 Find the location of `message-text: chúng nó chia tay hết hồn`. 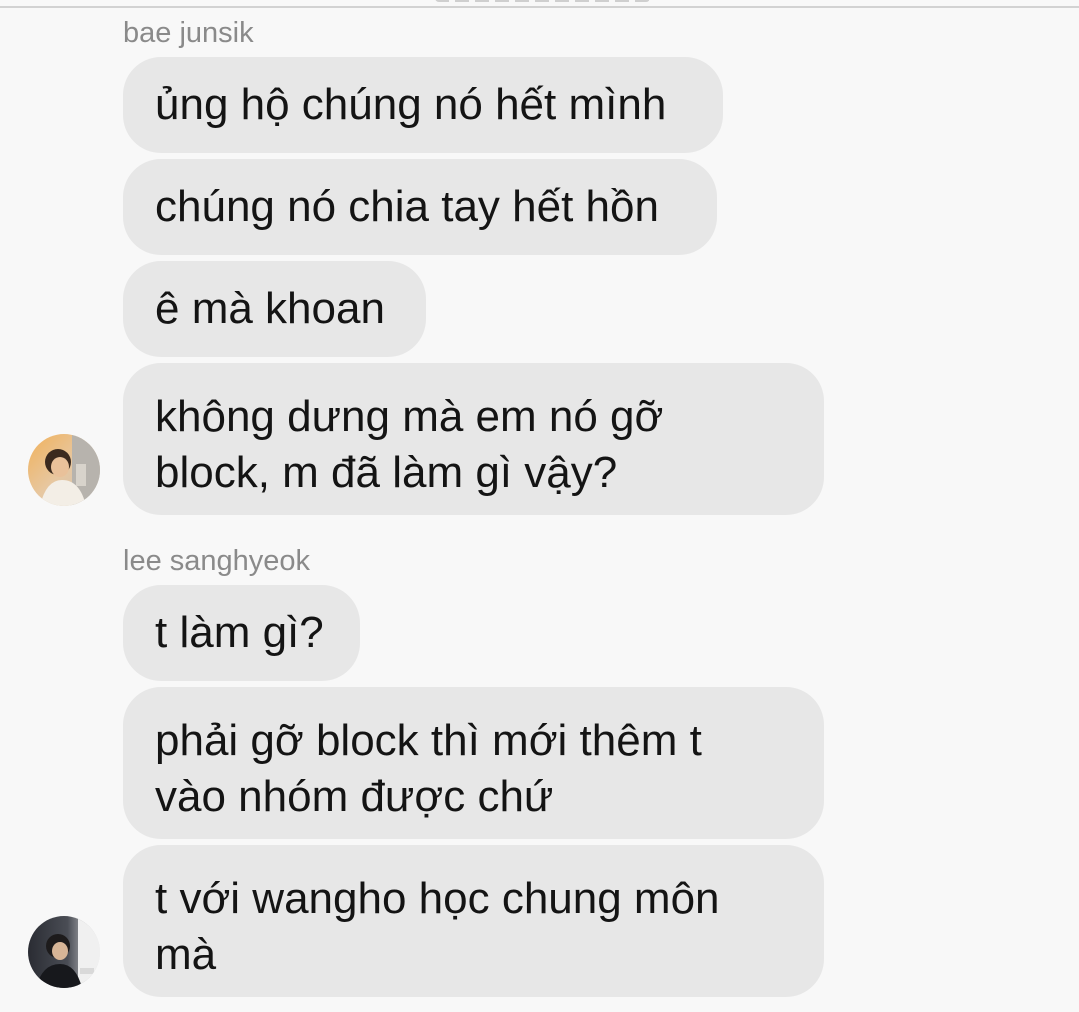

message-text: chúng nó chia tay hết hồn is located at coordinates (407, 206).